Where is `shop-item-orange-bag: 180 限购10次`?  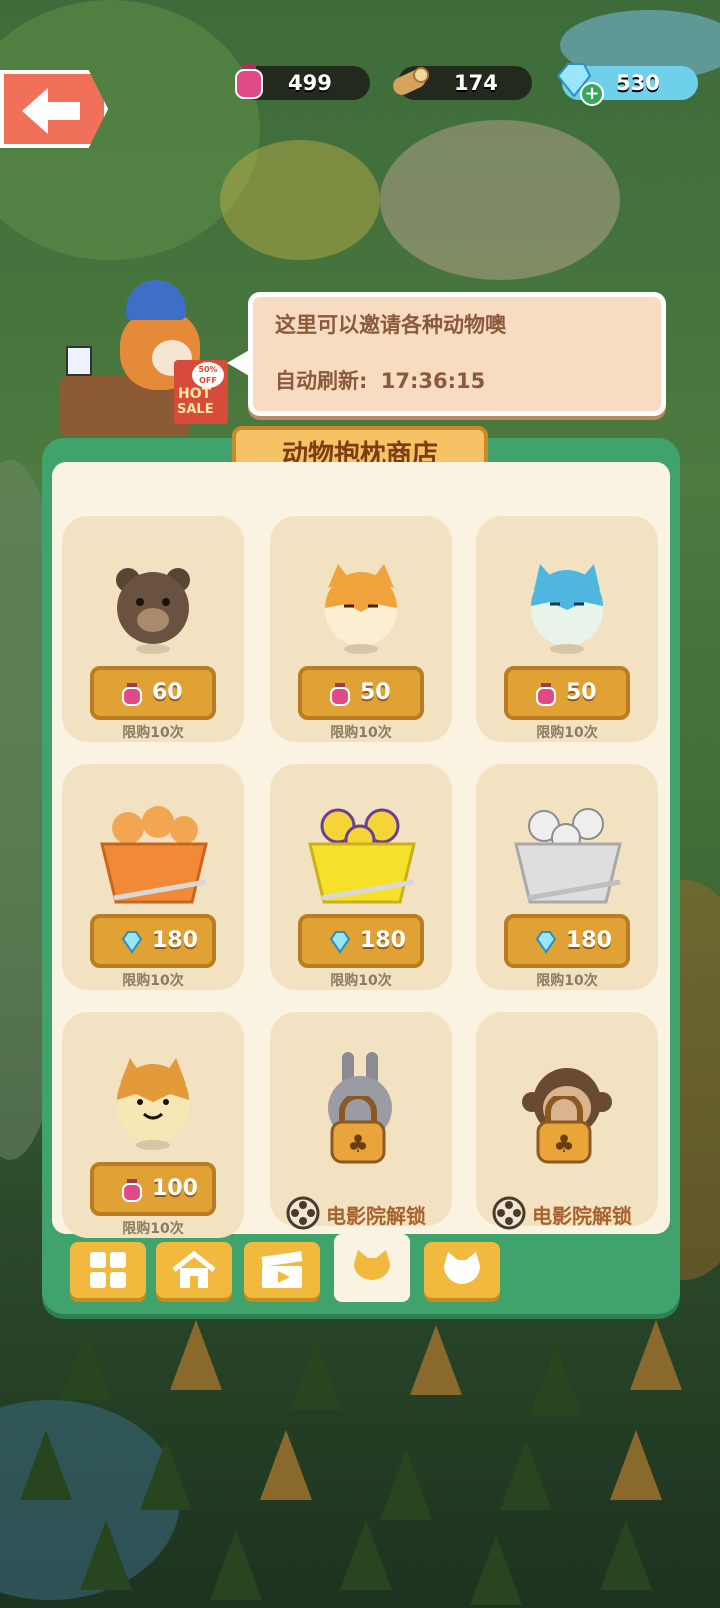
shop-item-orange-bag: 180 限购10次 is located at coordinates (153, 877).